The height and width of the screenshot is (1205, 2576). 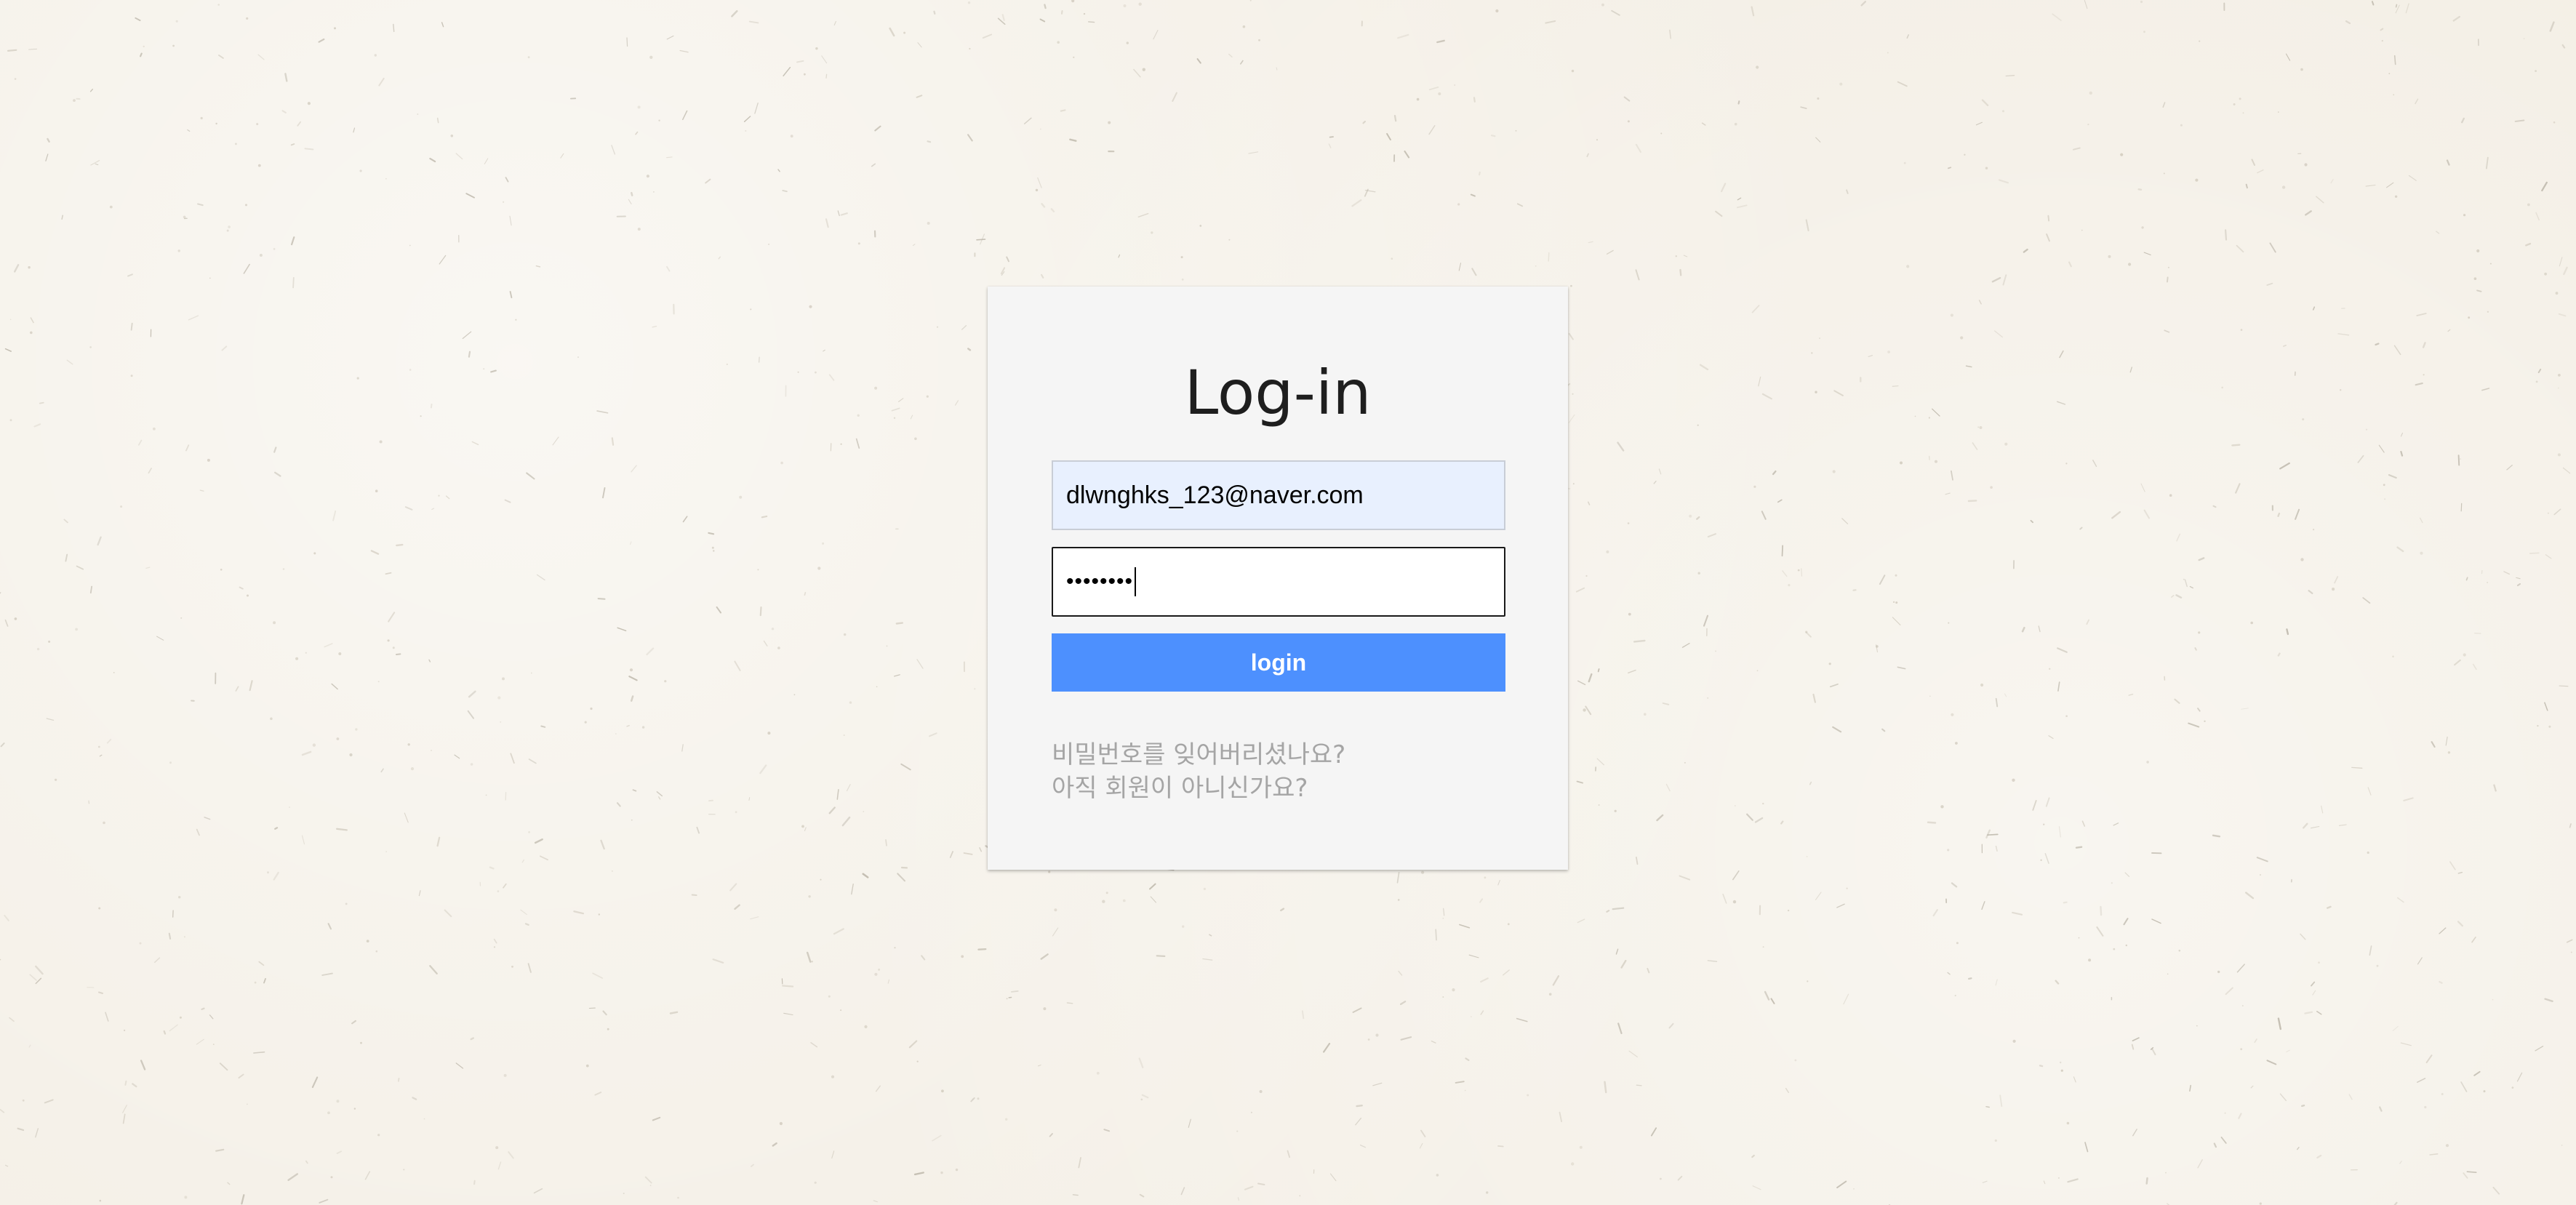 I want to click on password-field: ••••••••, so click(x=1278, y=582).